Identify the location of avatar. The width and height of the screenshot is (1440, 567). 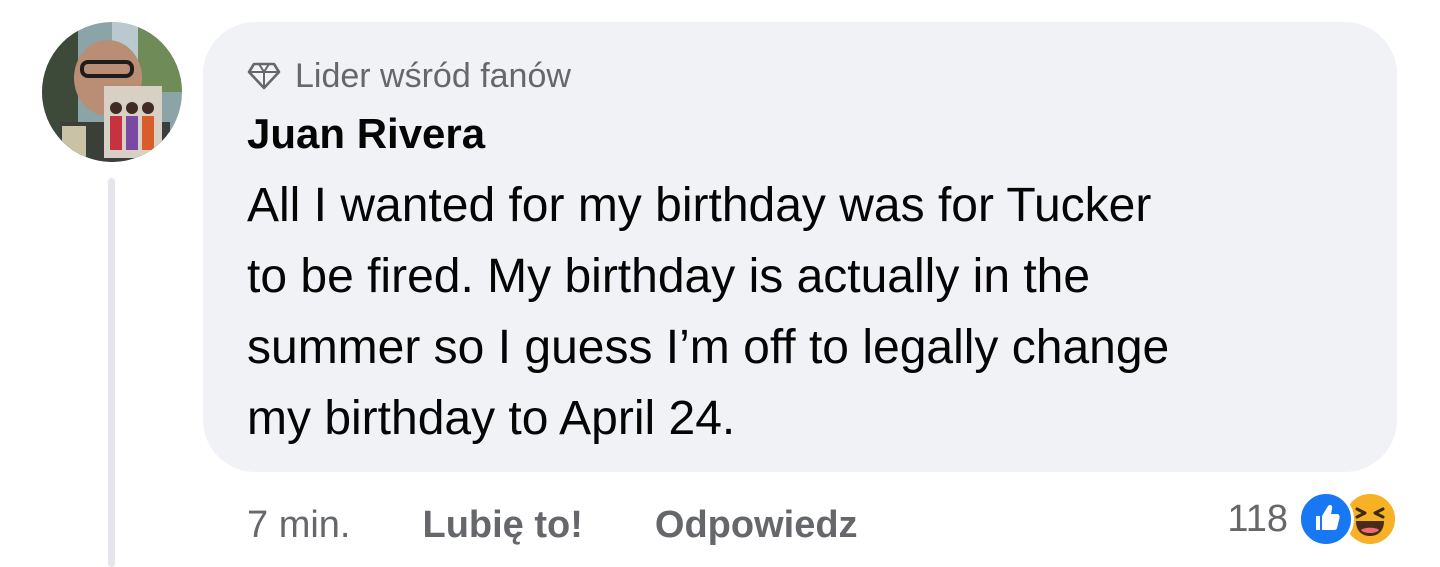
(112, 92).